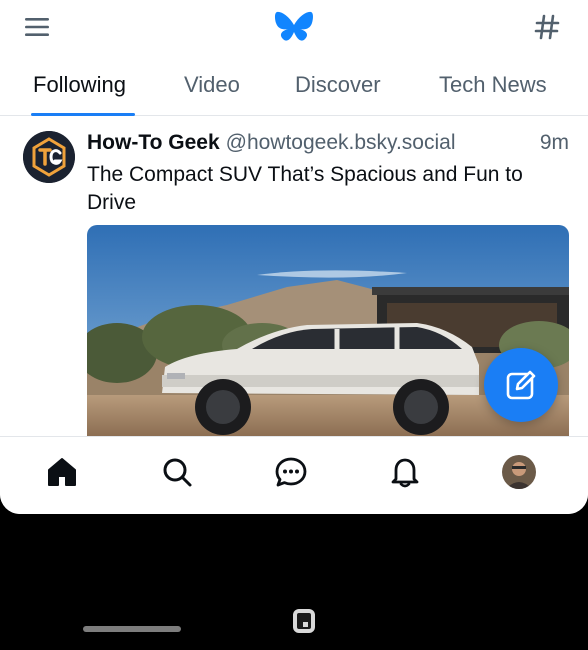  I want to click on post-handle: @howtogeek.bsky.social, so click(341, 142).